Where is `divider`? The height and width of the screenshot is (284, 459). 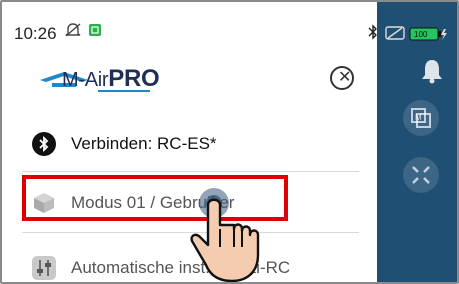 divider is located at coordinates (190, 171).